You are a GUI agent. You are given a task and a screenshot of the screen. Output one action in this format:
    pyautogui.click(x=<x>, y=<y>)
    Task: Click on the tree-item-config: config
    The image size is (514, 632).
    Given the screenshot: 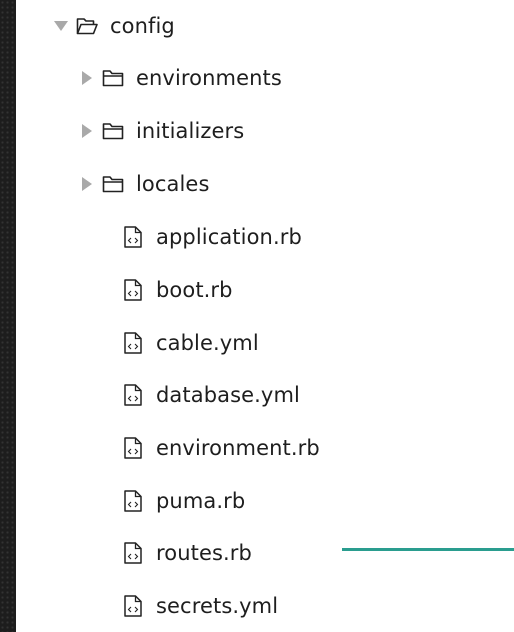 What is the action you would take?
    pyautogui.click(x=113, y=26)
    